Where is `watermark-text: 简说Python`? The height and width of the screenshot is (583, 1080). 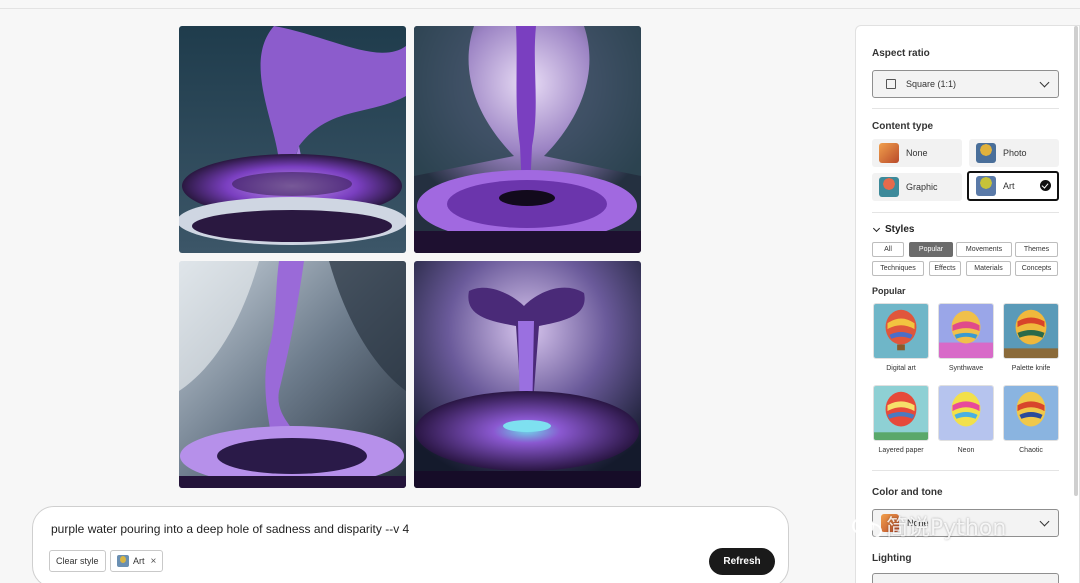 watermark-text: 简说Python is located at coordinates (946, 528).